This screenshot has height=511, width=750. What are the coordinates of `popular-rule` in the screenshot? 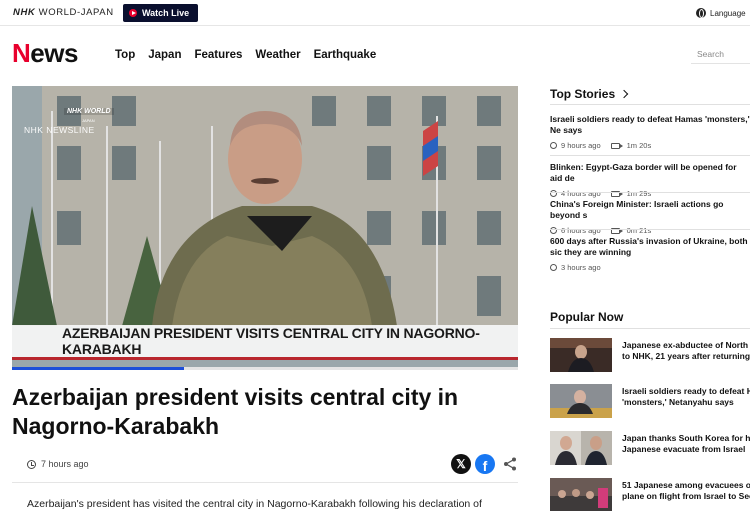 It's located at (650, 328).